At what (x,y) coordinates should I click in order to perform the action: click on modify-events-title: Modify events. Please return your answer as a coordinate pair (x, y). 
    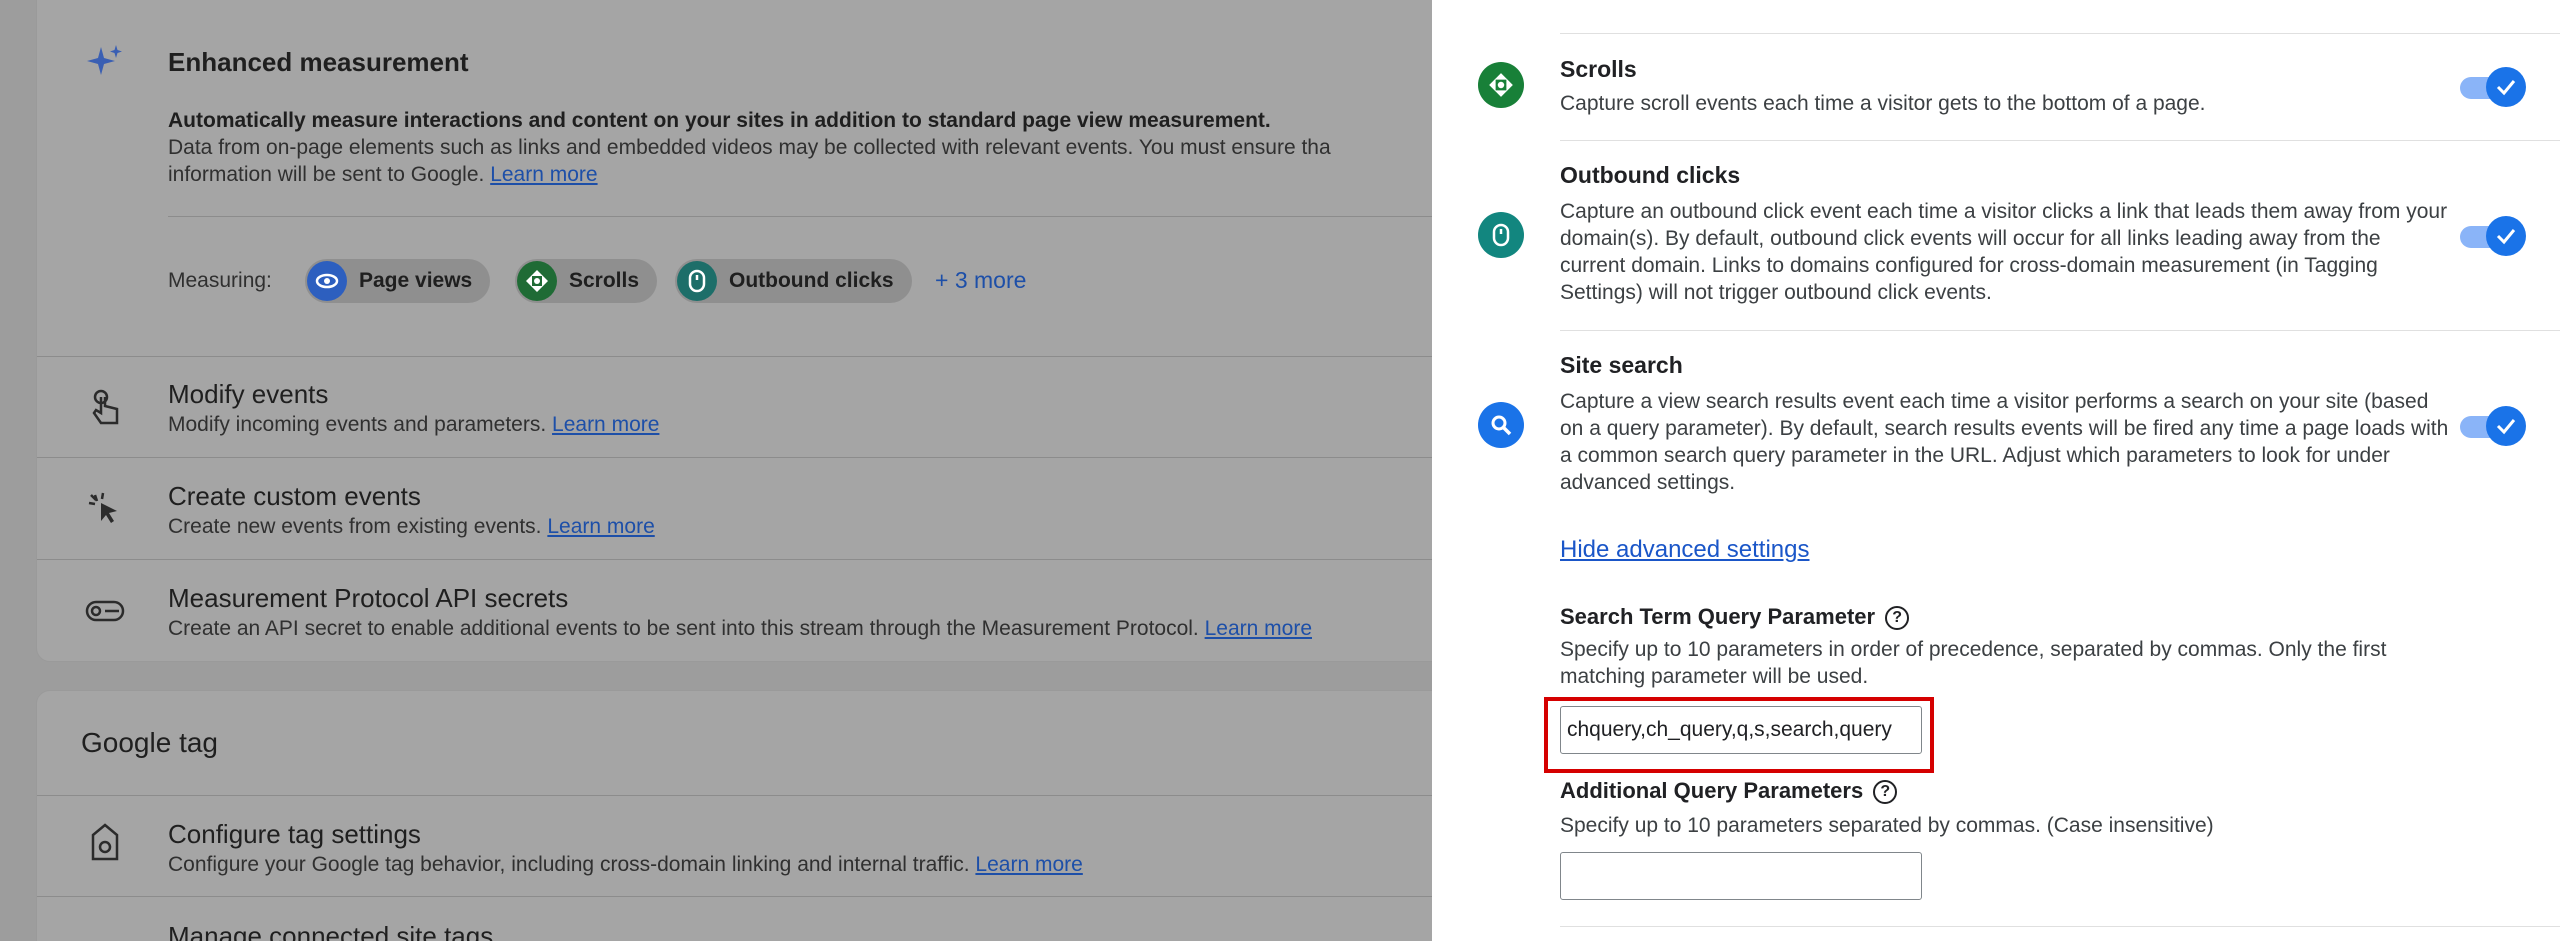
    Looking at the image, I should click on (248, 394).